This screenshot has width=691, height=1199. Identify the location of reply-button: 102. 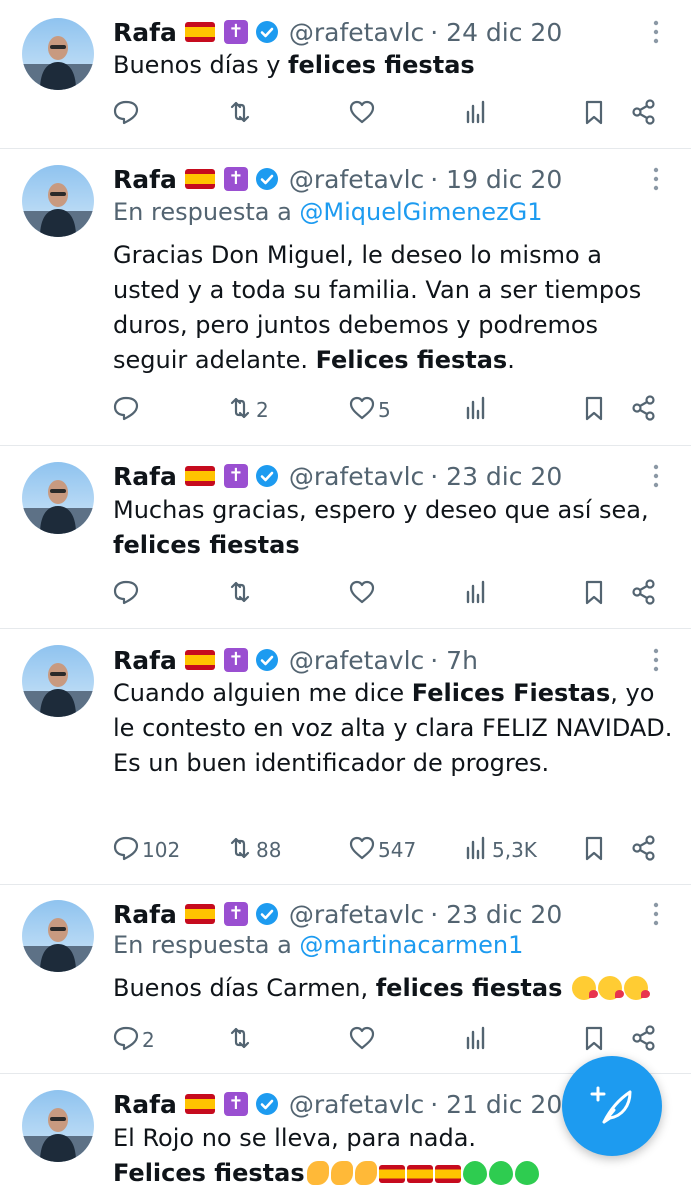
(145, 850).